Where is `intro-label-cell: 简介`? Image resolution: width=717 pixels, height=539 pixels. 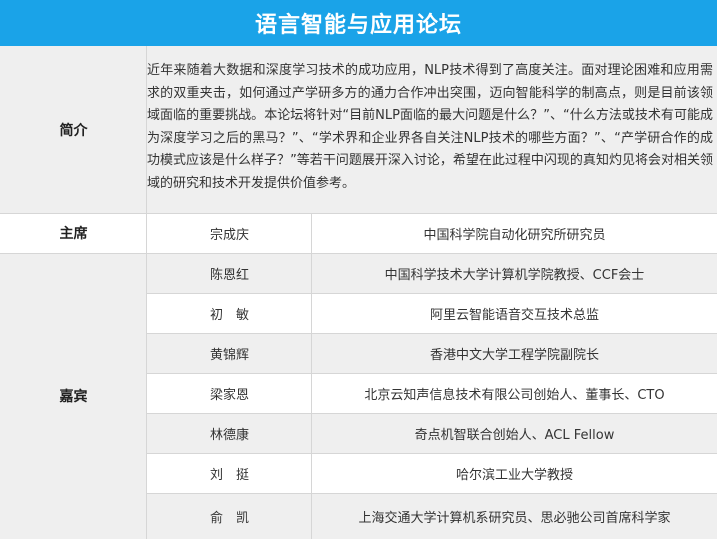 intro-label-cell: 简介 is located at coordinates (73, 129).